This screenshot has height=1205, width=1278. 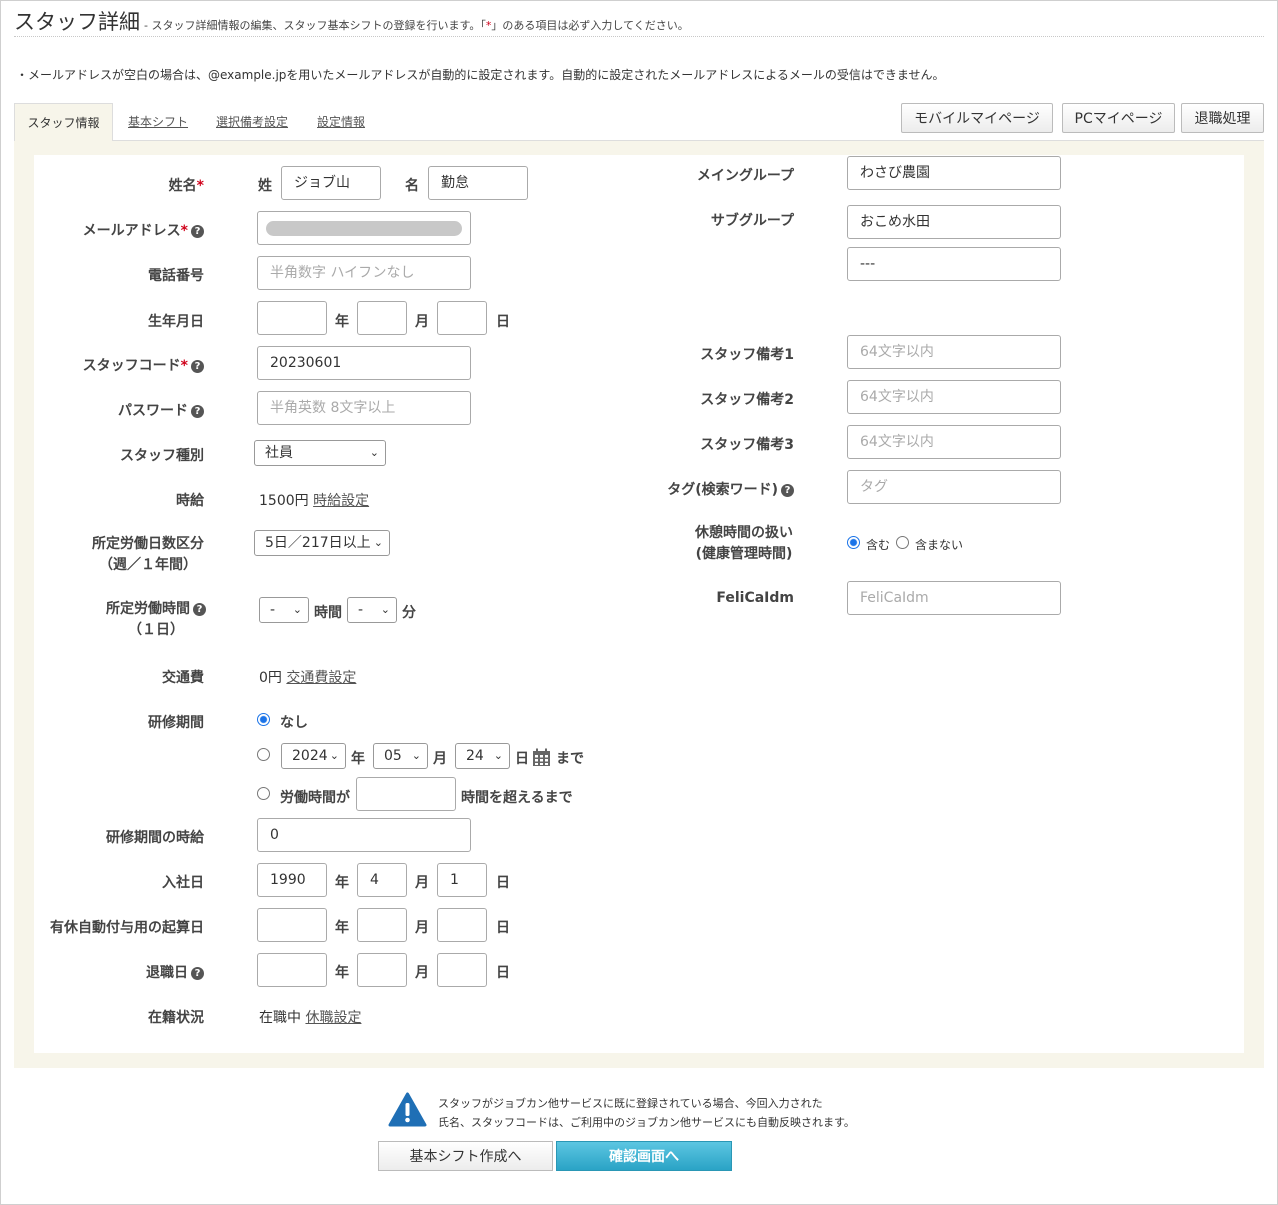 I want to click on training-wage-label: 研修期間の時給, so click(x=155, y=838).